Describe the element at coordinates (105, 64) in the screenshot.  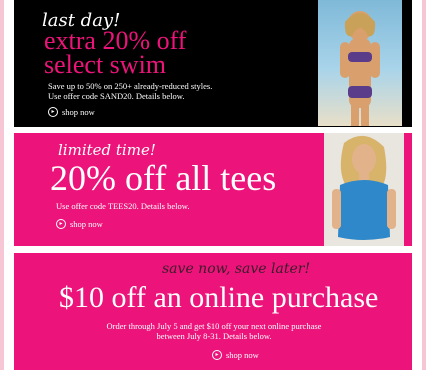
I see `banner-headline-2: select swim` at that location.